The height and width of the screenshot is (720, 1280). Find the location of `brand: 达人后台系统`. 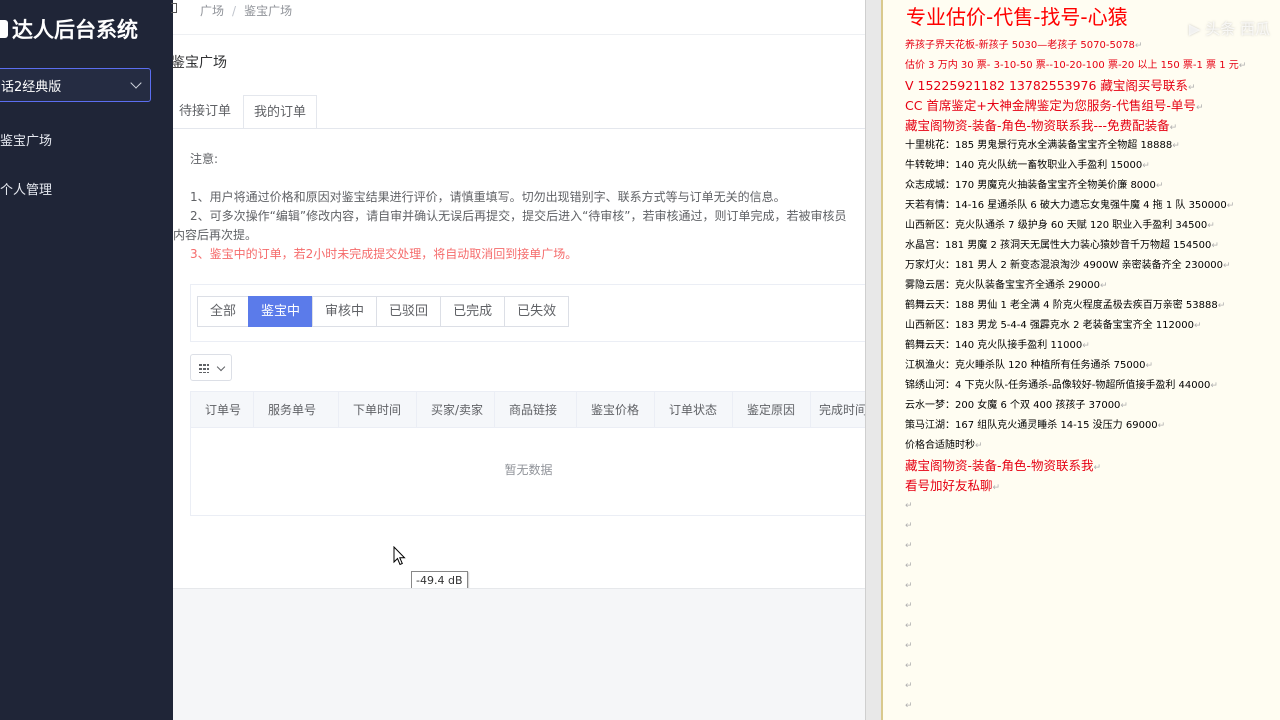

brand: 达人后台系统 is located at coordinates (69, 29).